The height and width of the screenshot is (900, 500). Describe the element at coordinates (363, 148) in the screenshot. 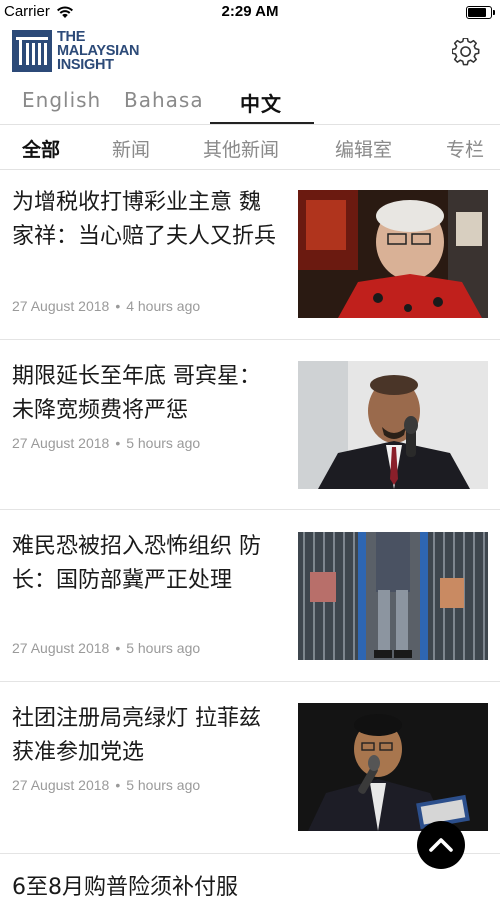

I see `tab-editorial: 编辑室` at that location.